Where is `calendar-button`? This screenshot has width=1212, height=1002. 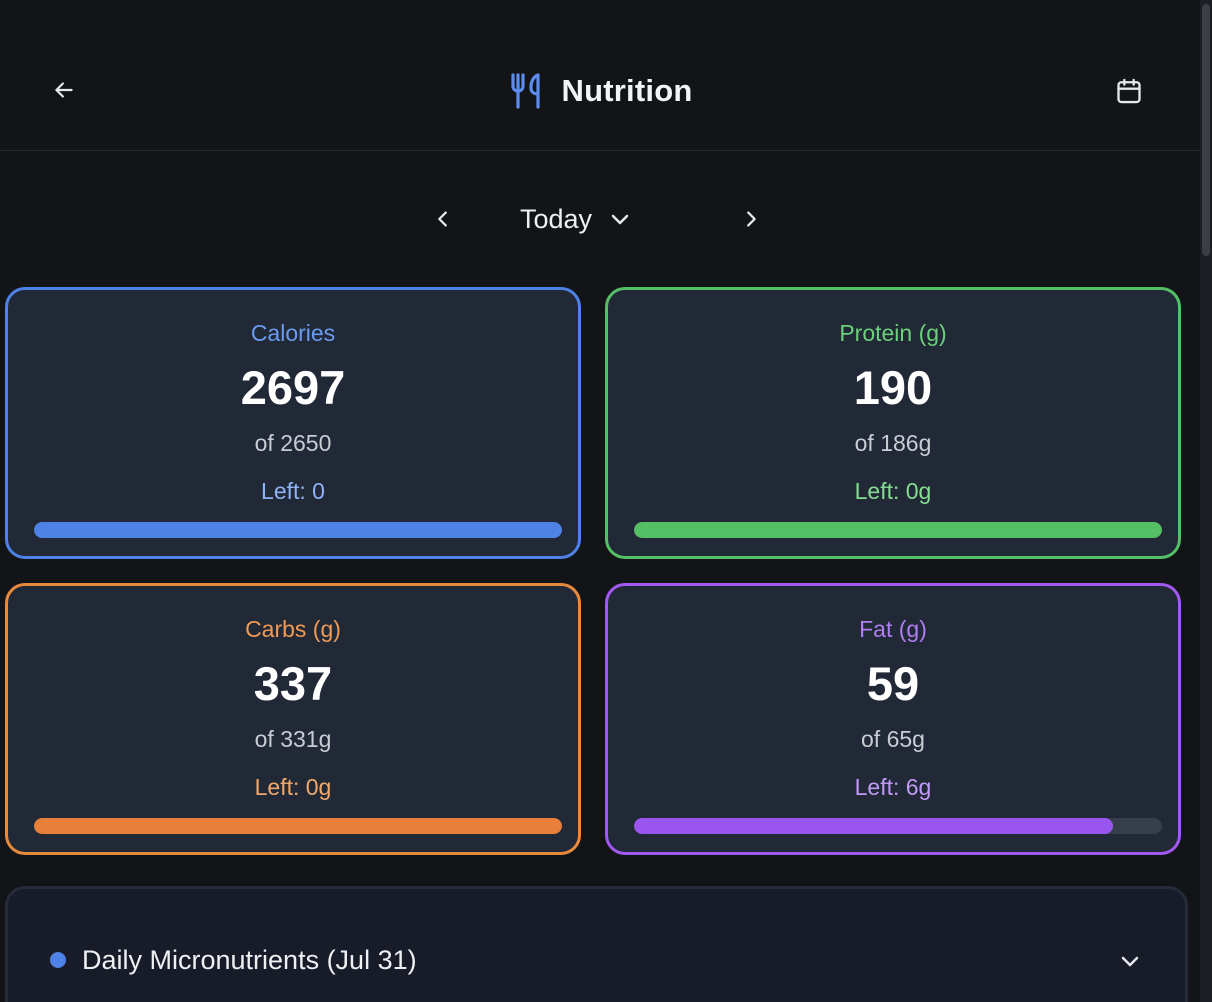 calendar-button is located at coordinates (1129, 91).